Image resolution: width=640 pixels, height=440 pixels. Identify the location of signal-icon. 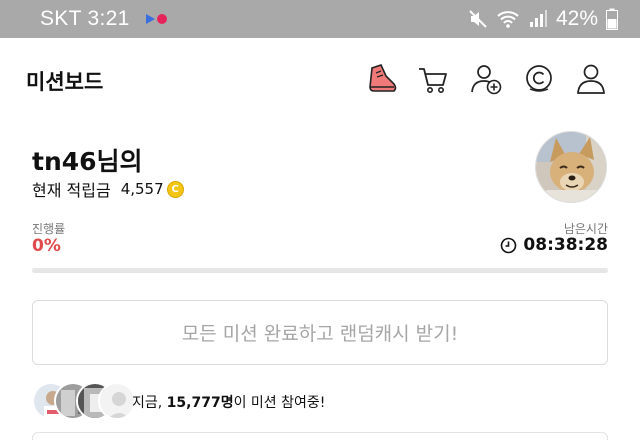
(538, 18).